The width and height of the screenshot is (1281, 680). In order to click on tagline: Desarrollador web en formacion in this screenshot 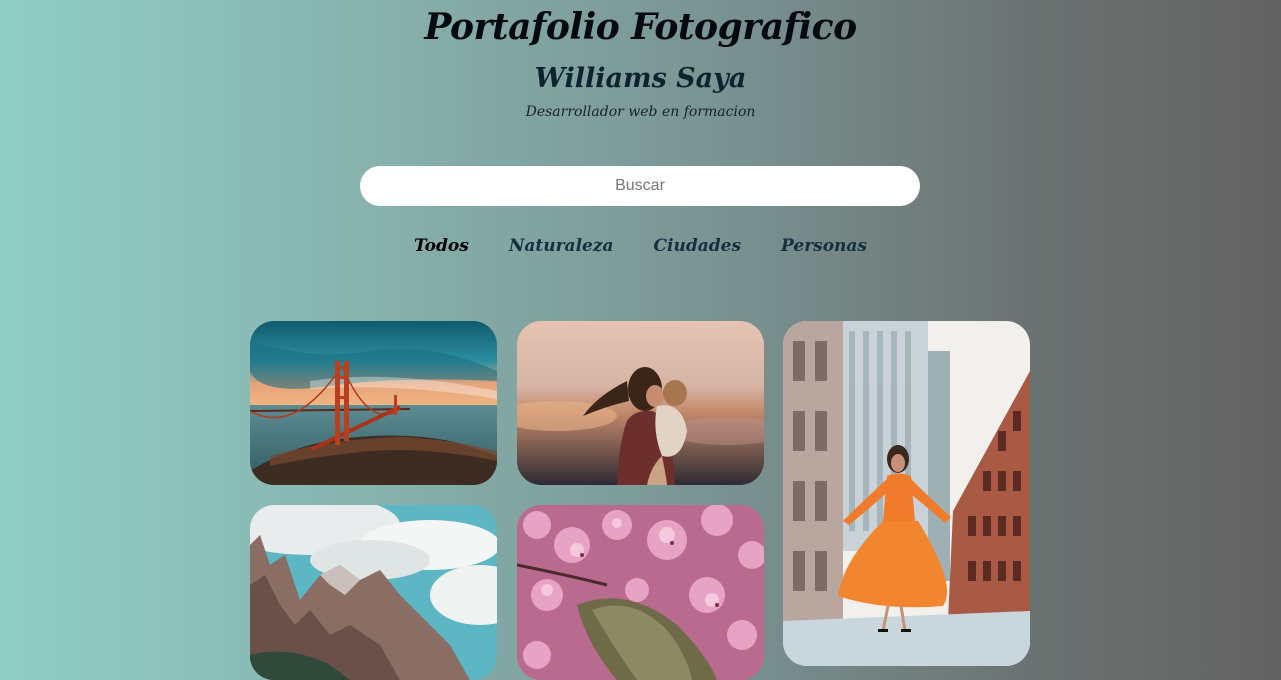, I will do `click(640, 112)`.